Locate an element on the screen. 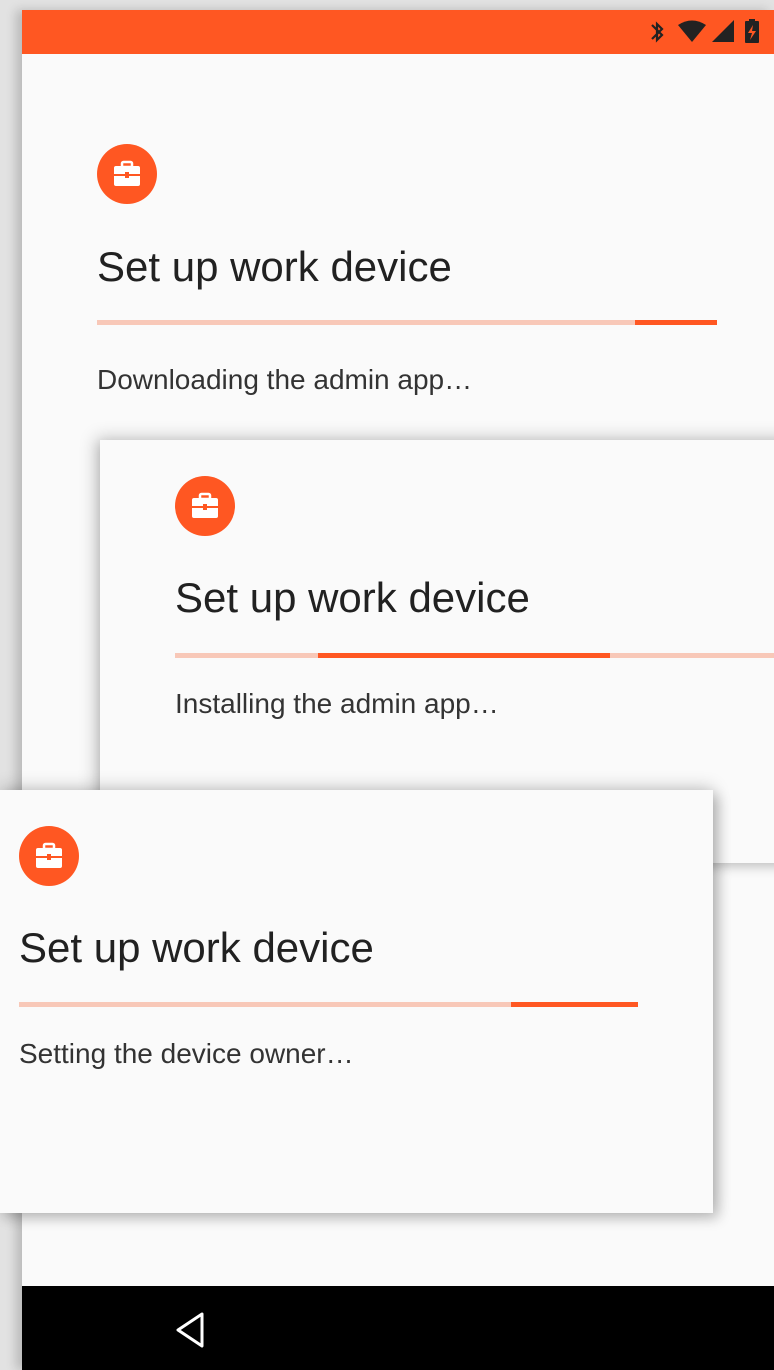  back-icon is located at coordinates (190, 1330).